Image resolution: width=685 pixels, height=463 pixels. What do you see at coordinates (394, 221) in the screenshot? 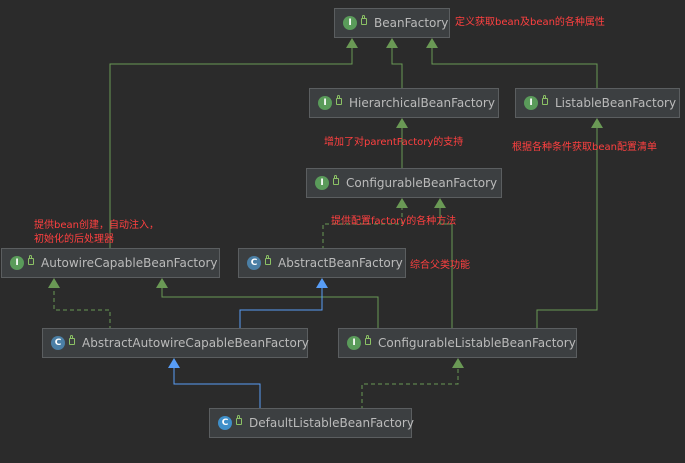
I see `note-configurable: 提供配置factory的各种方法` at bounding box center [394, 221].